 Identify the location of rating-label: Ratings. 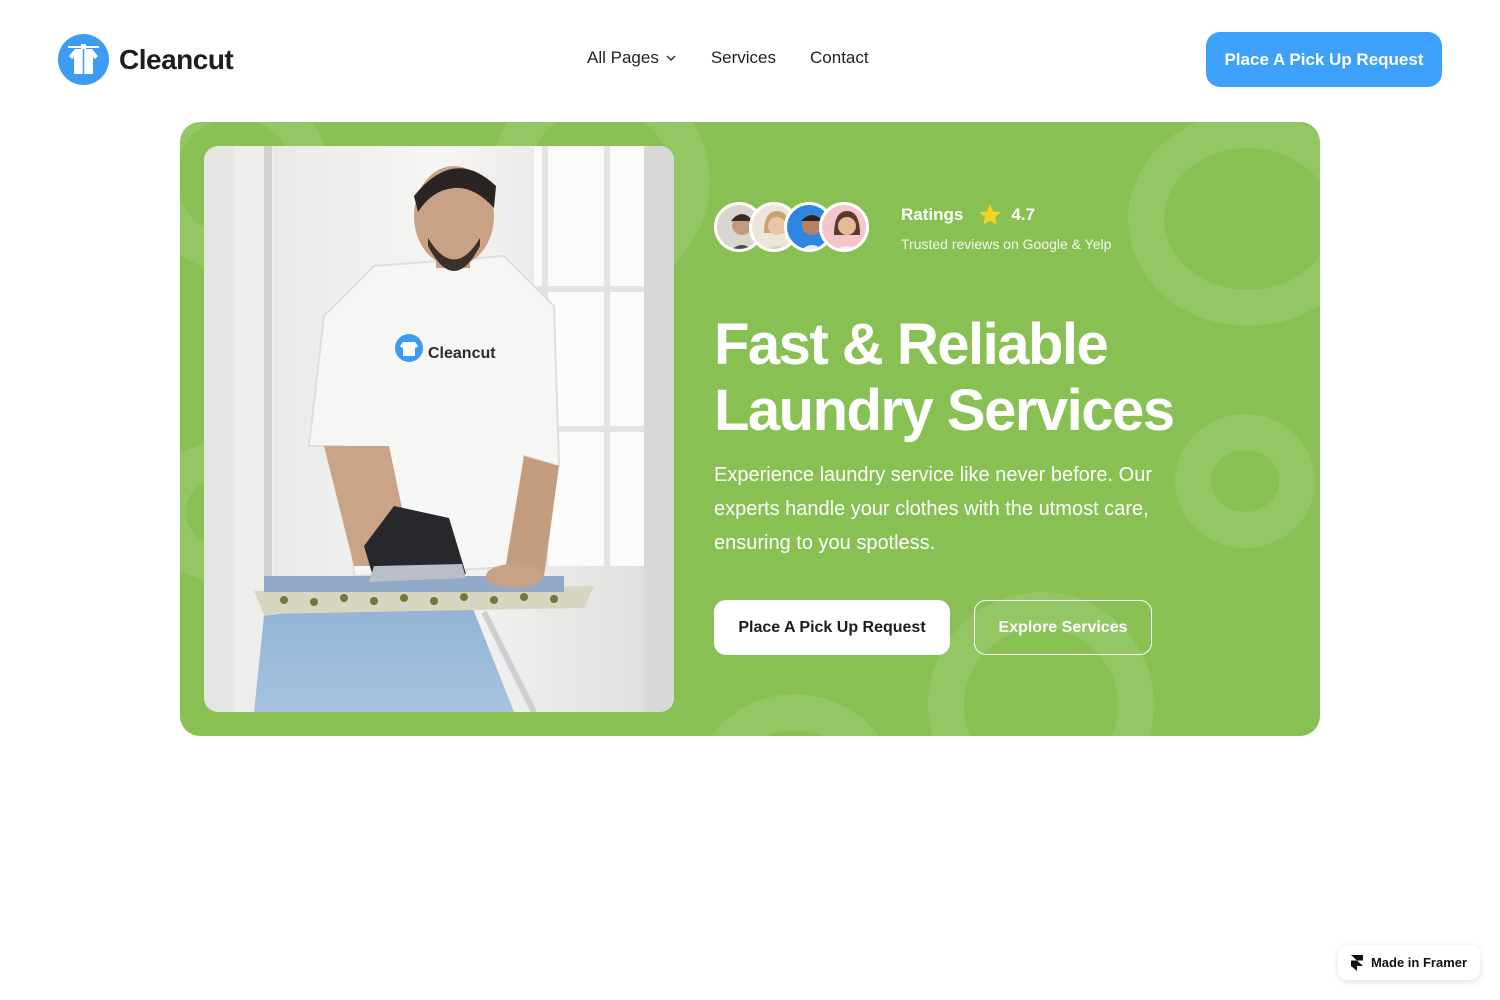
(932, 214).